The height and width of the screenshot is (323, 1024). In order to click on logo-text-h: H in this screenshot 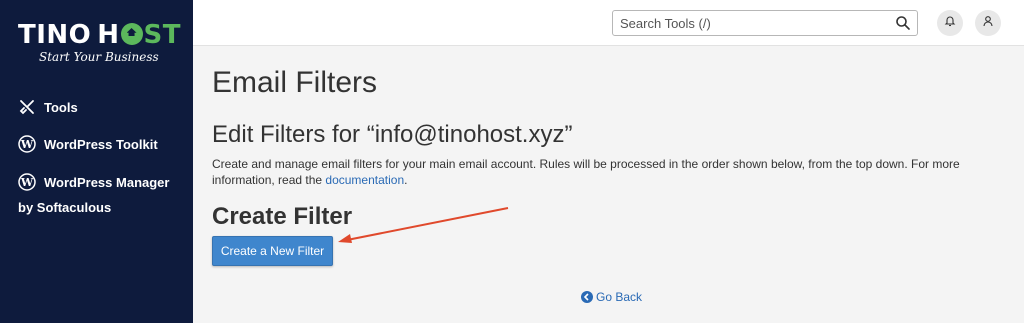, I will do `click(108, 35)`.